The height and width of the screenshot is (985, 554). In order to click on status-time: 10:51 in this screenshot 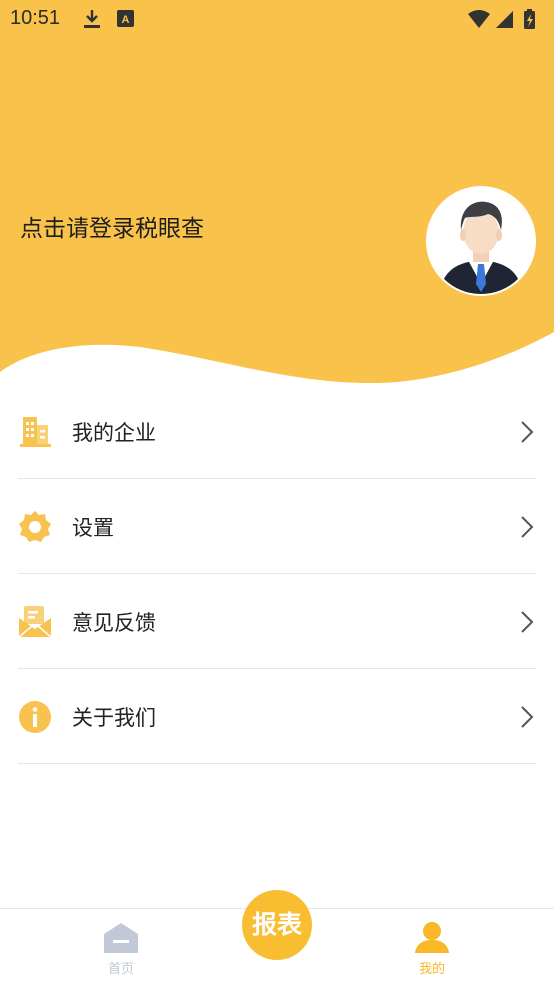, I will do `click(35, 18)`.